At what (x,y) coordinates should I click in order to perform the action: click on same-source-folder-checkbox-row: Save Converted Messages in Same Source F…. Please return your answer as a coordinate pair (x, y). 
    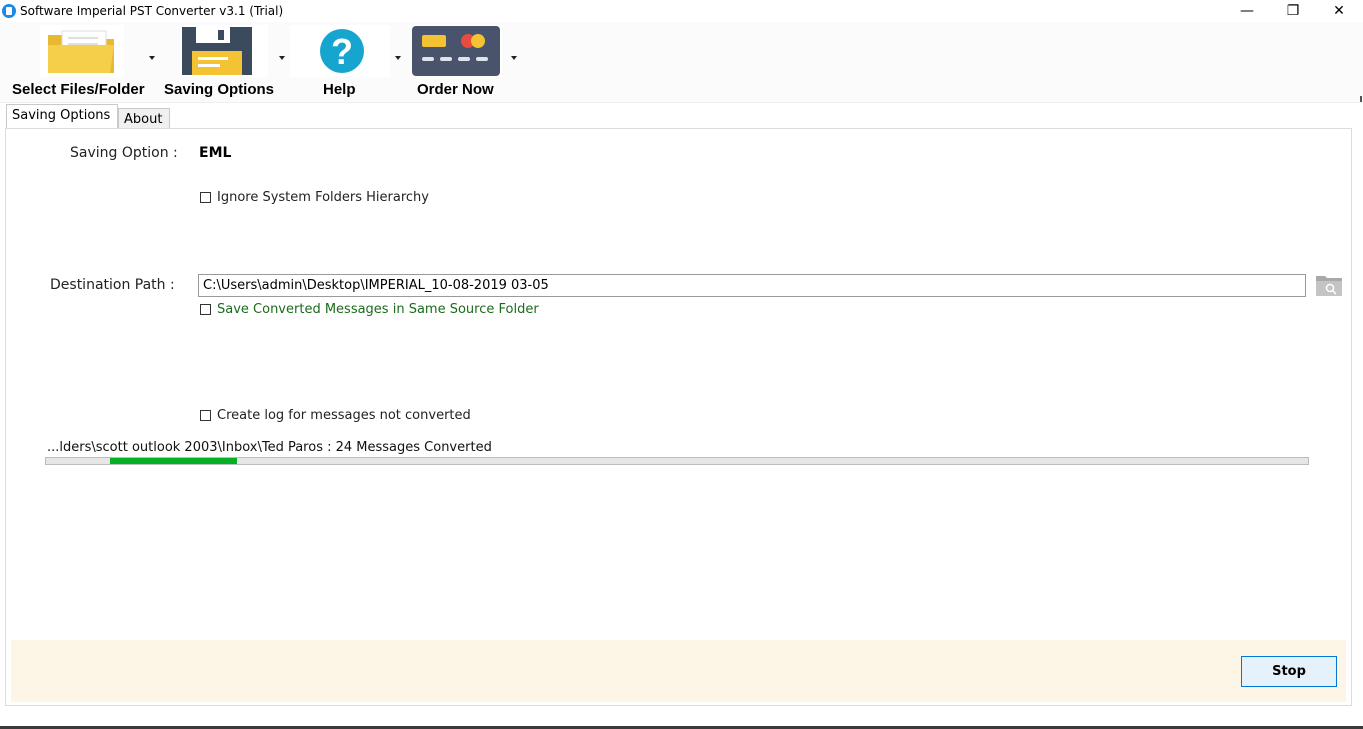
    Looking at the image, I should click on (369, 309).